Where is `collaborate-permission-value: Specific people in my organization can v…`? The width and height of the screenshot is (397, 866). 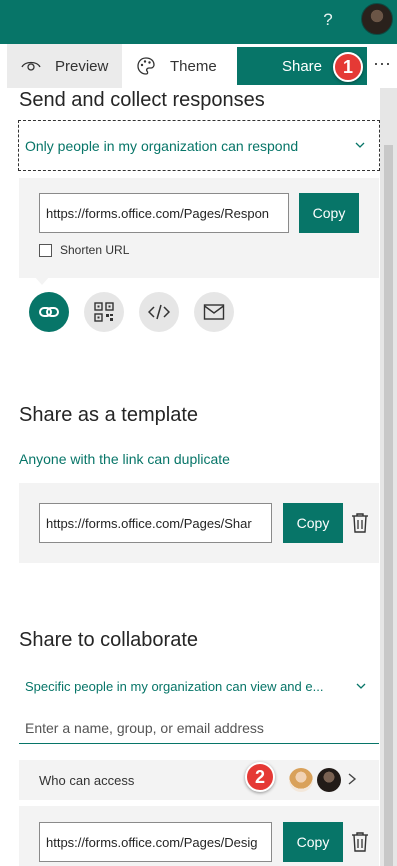 collaborate-permission-value: Specific people in my organization can v… is located at coordinates (174, 686).